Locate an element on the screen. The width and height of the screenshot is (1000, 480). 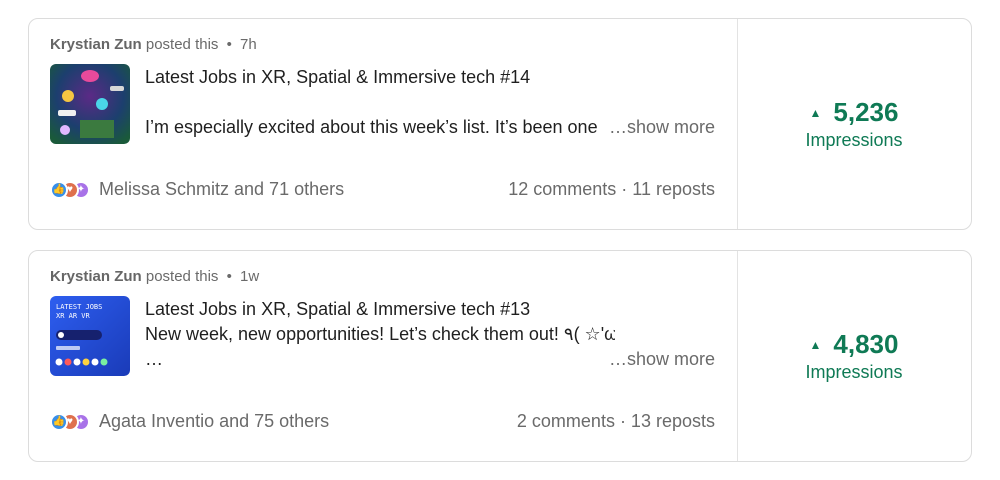
post-meta: Krystian Zun posted this • 7h is located at coordinates (153, 44).